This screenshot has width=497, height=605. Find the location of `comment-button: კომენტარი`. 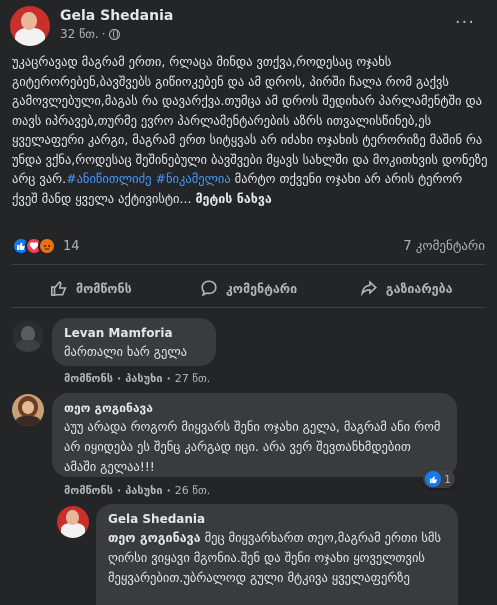

comment-button: კომენტარი is located at coordinates (249, 288).